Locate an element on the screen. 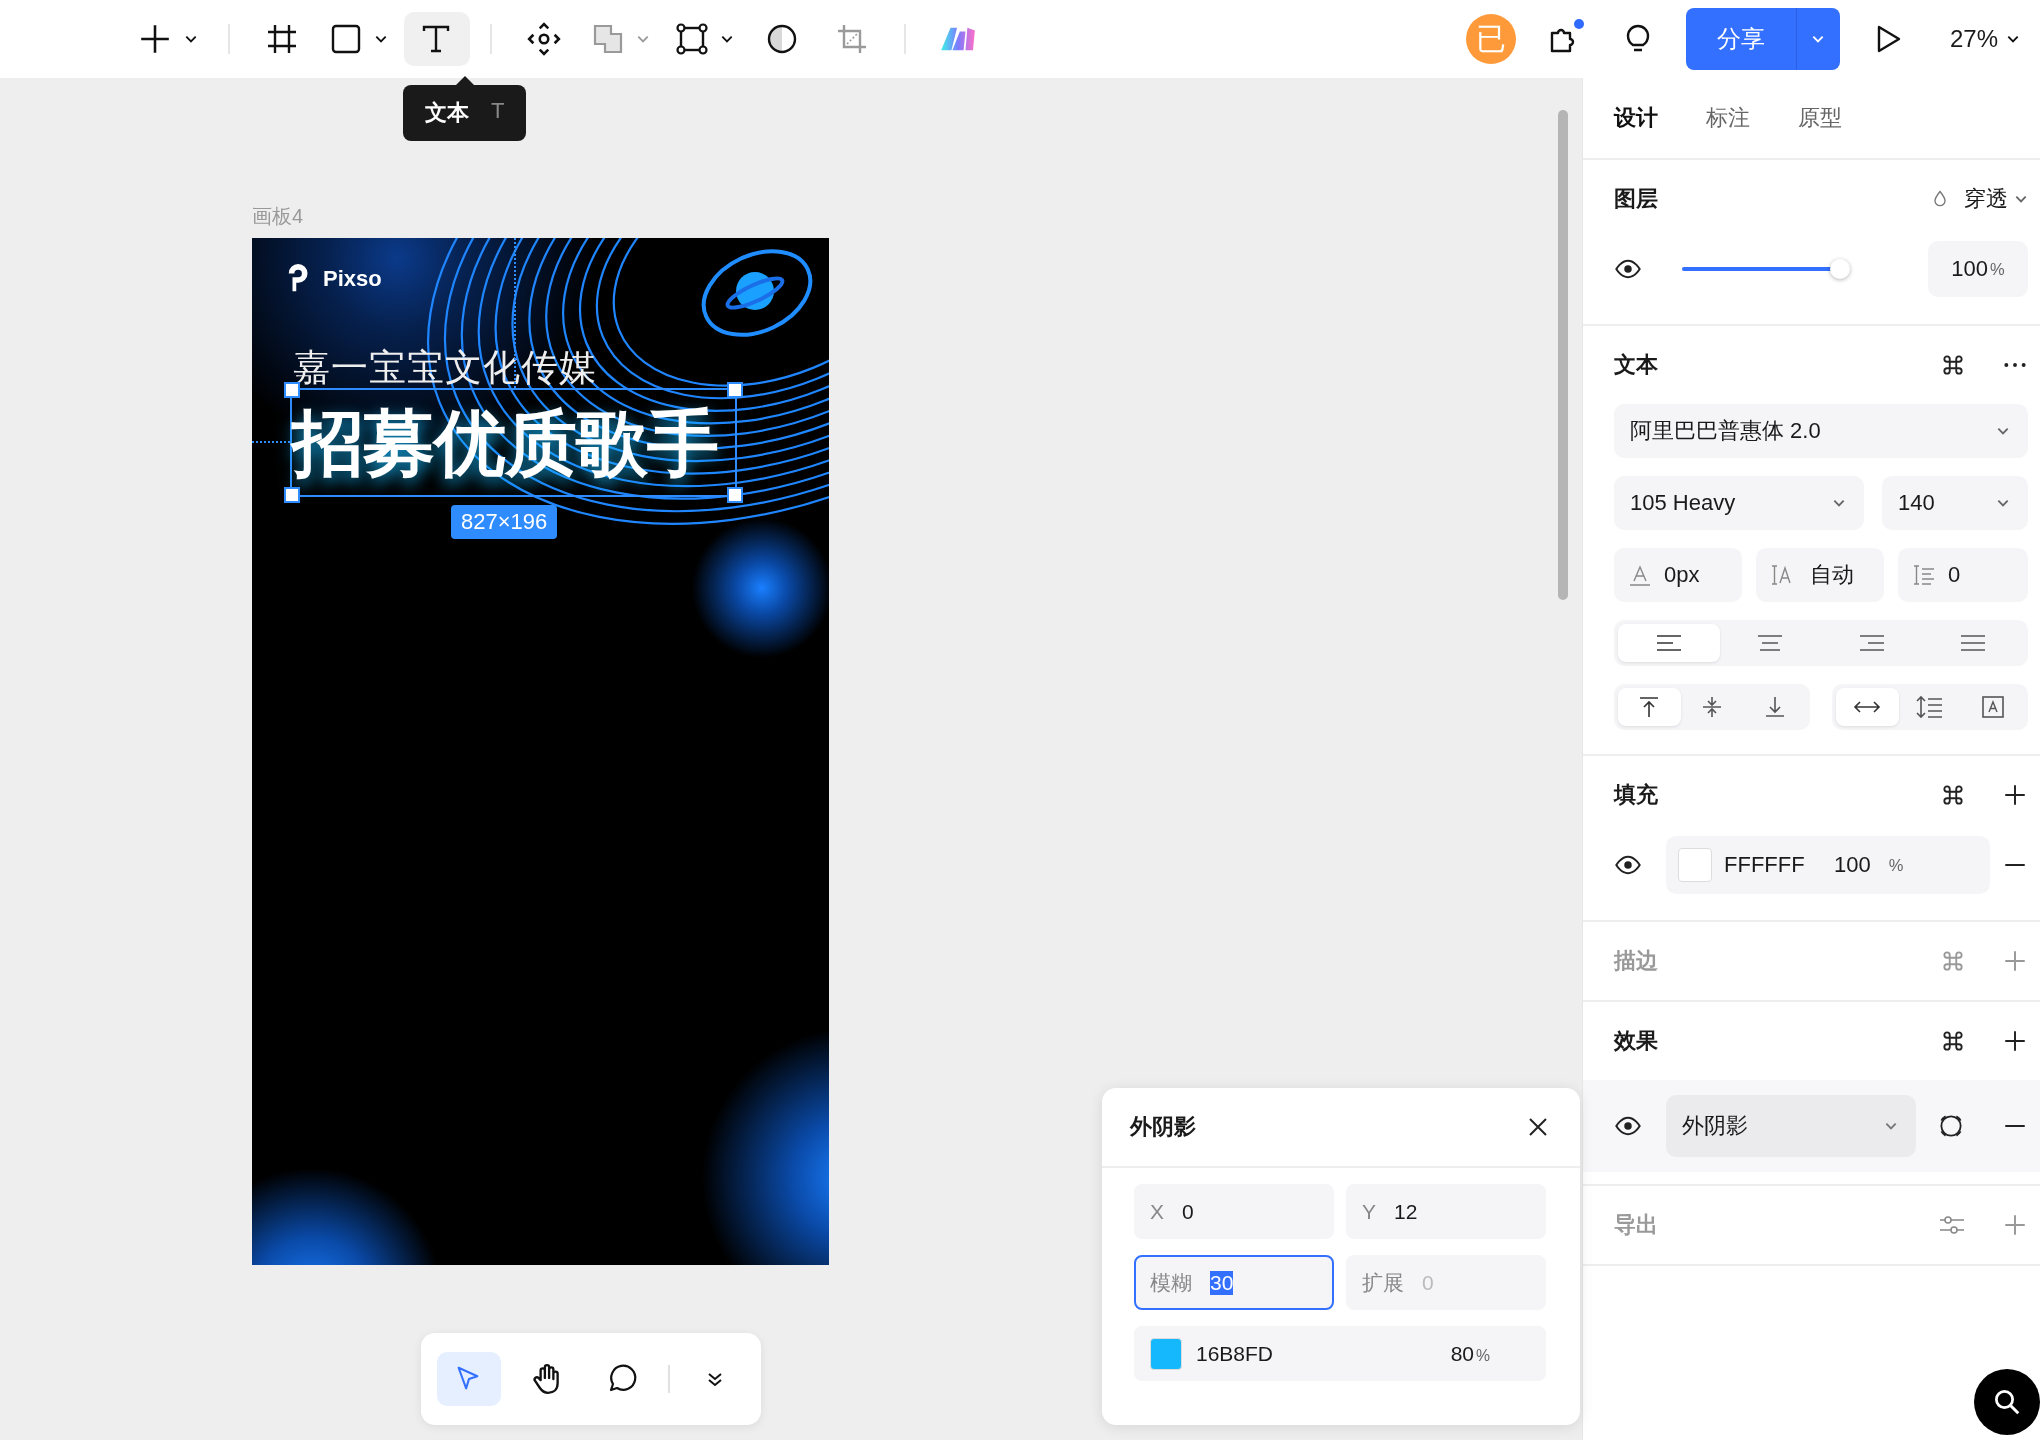  paragraph-spacing-field: 0 is located at coordinates (1963, 575).